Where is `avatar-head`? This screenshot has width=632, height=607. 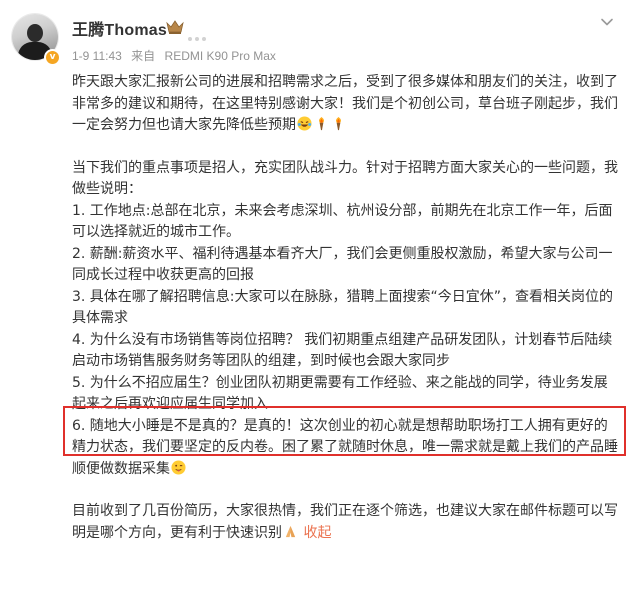 avatar-head is located at coordinates (35, 33).